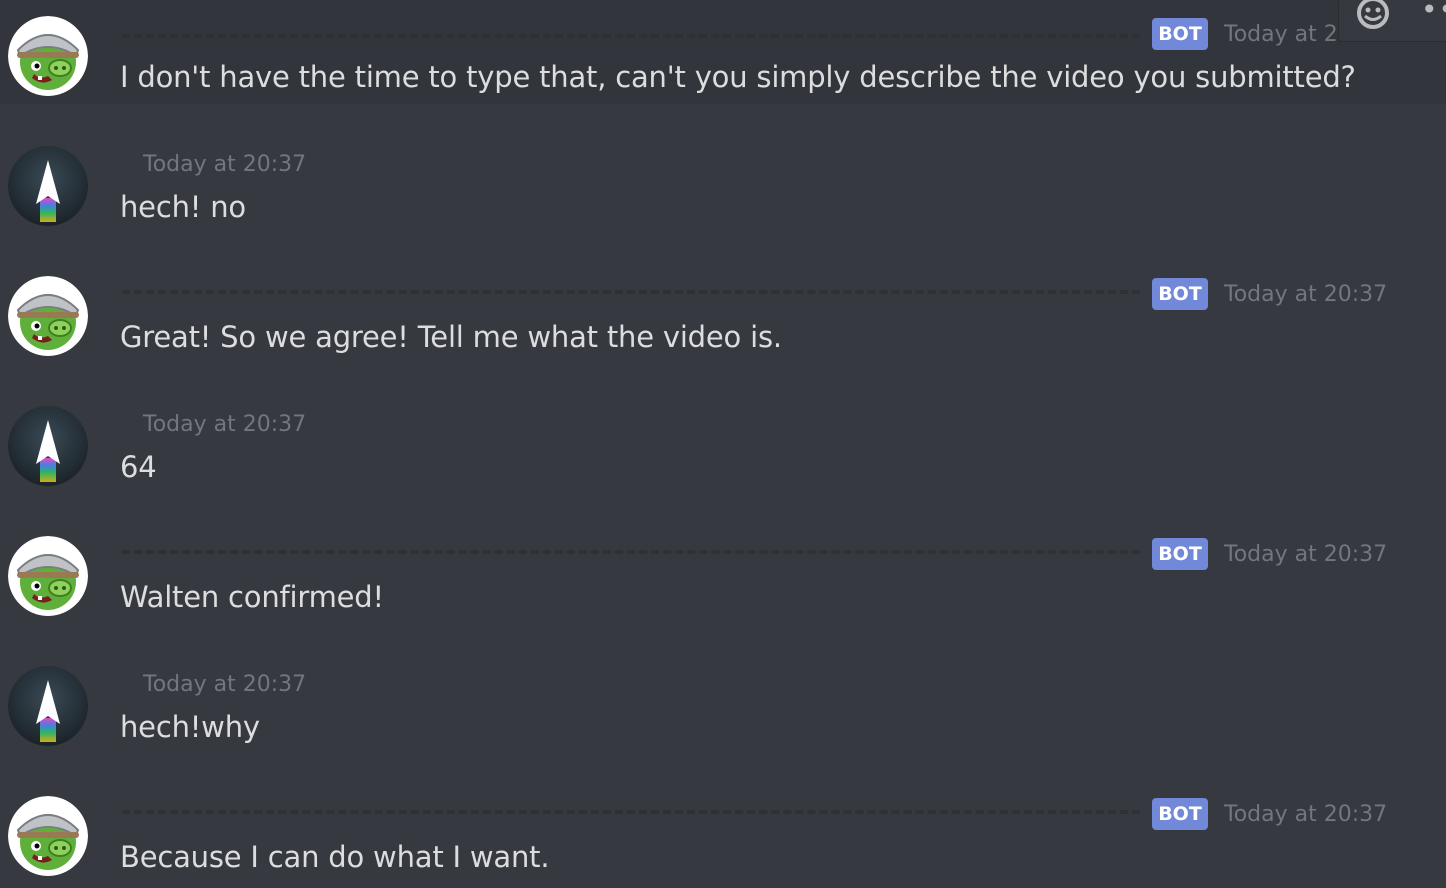 This screenshot has height=888, width=1446. What do you see at coordinates (190, 727) in the screenshot?
I see `message-content: hech!why` at bounding box center [190, 727].